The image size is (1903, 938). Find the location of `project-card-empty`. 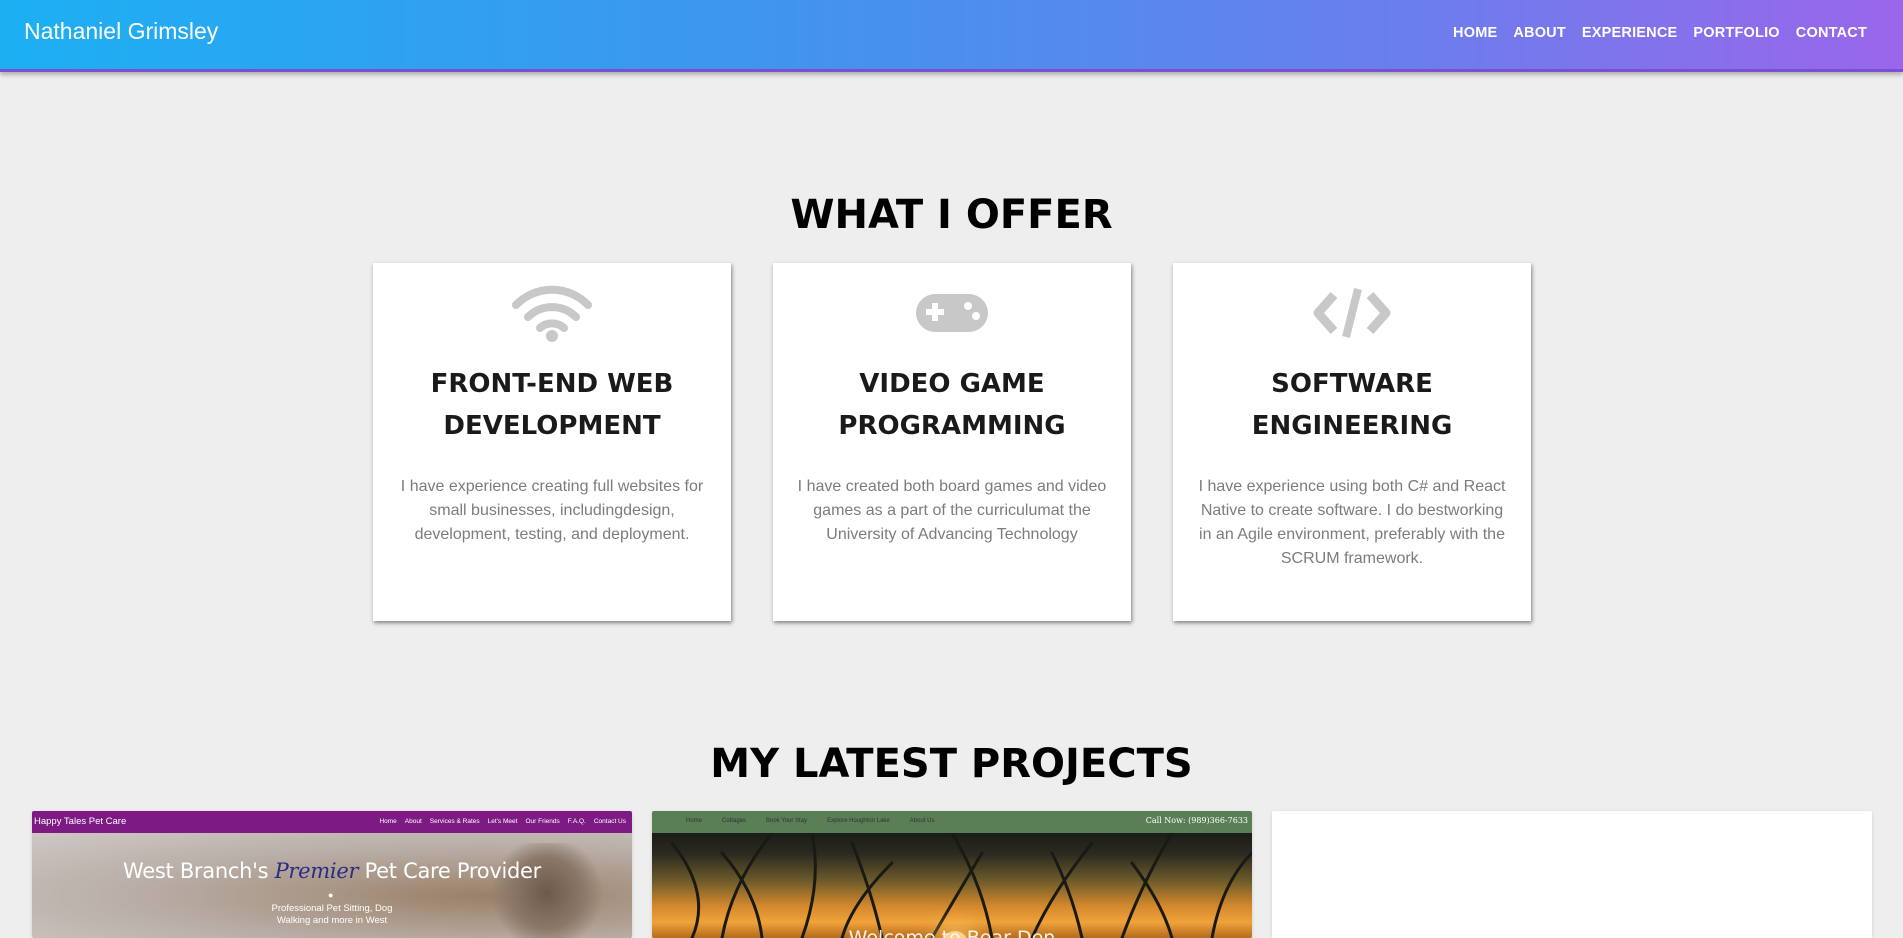

project-card-empty is located at coordinates (1572, 874).